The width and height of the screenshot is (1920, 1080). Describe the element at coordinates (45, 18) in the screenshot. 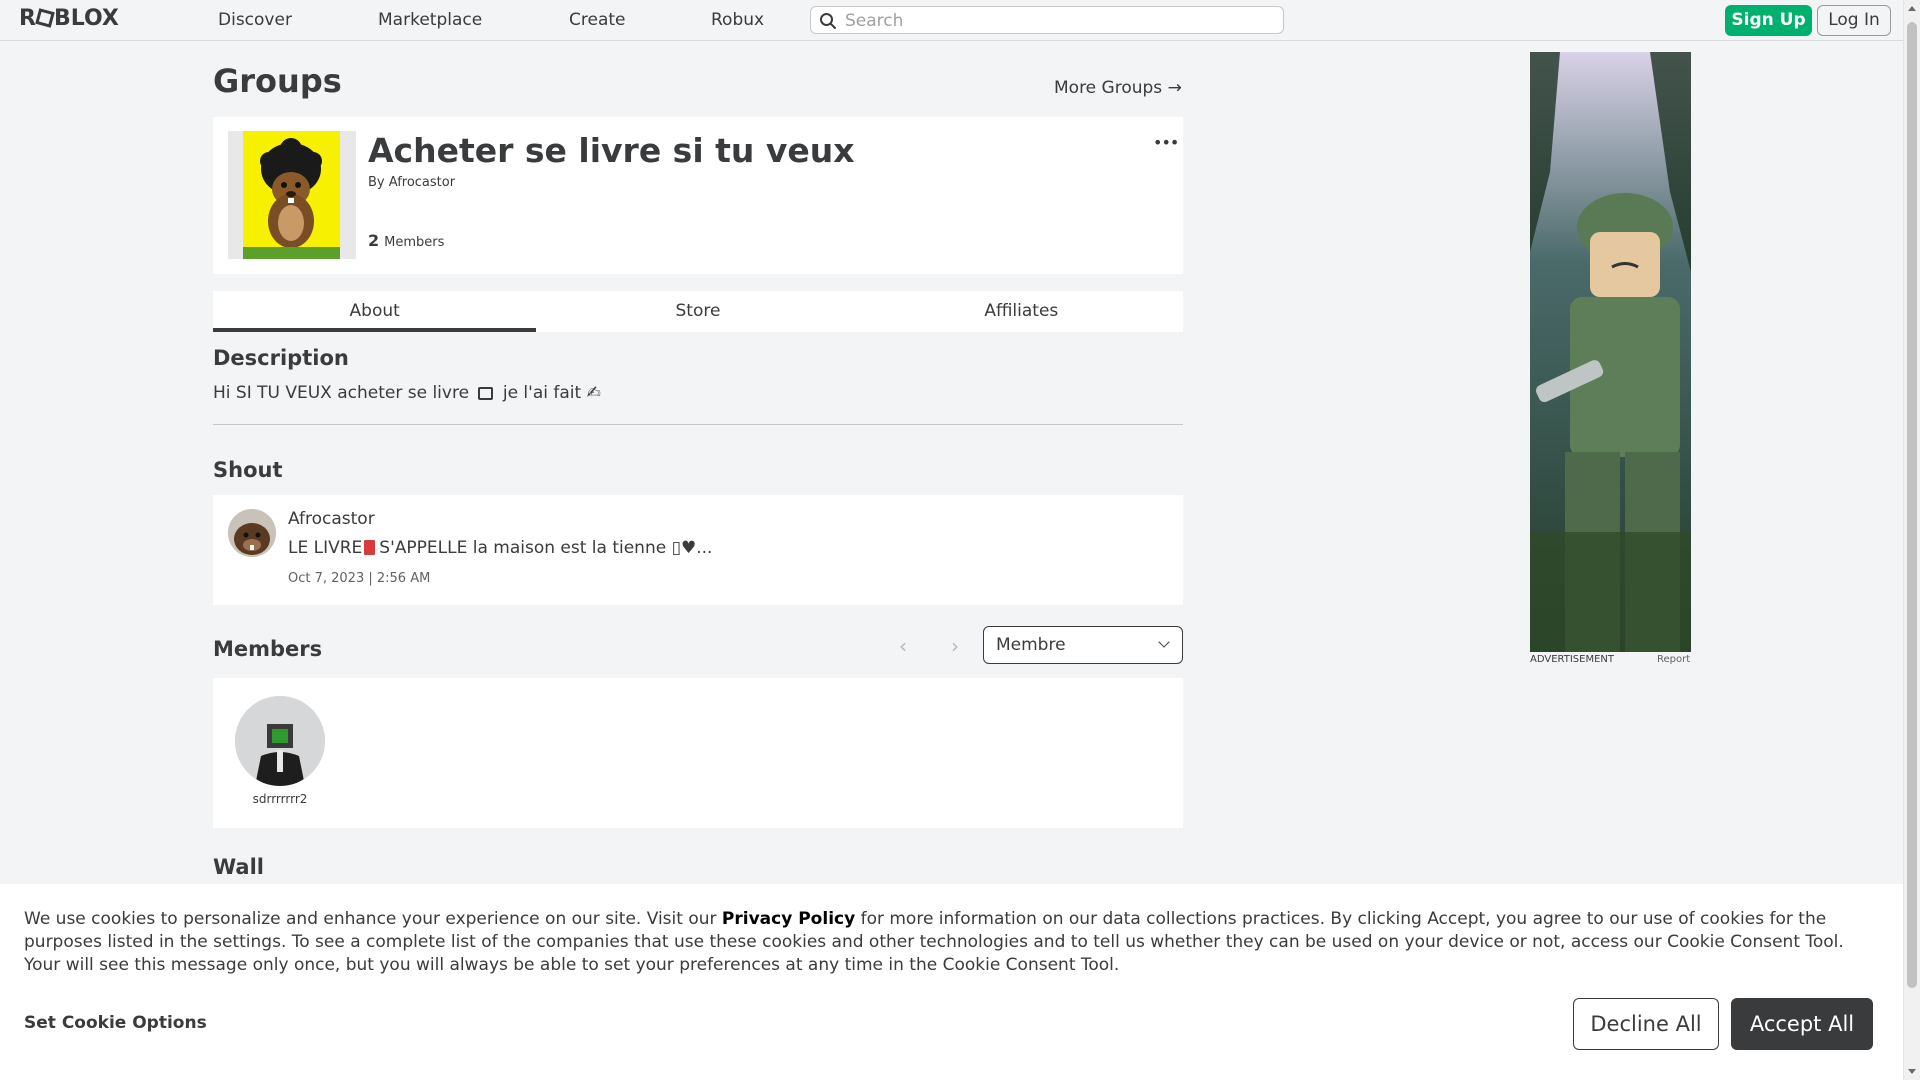

I see `logo-o-mark` at that location.